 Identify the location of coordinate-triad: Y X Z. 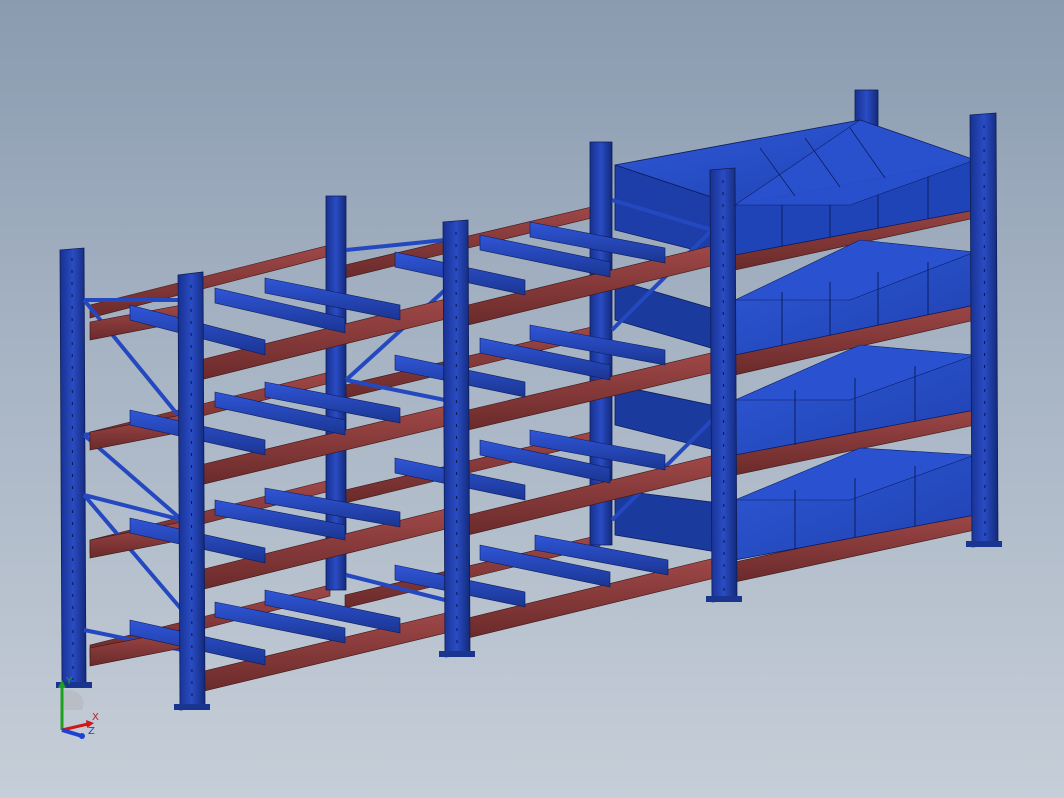
(78, 708).